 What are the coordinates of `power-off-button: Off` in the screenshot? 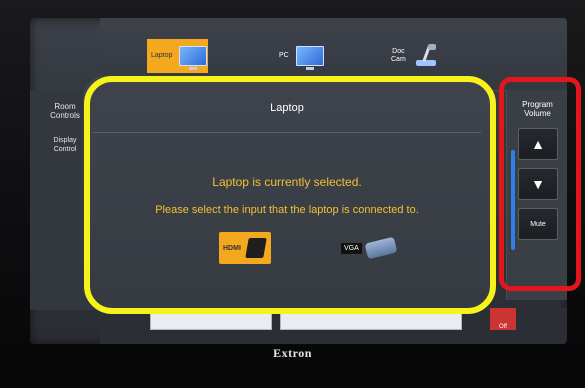 It's located at (503, 319).